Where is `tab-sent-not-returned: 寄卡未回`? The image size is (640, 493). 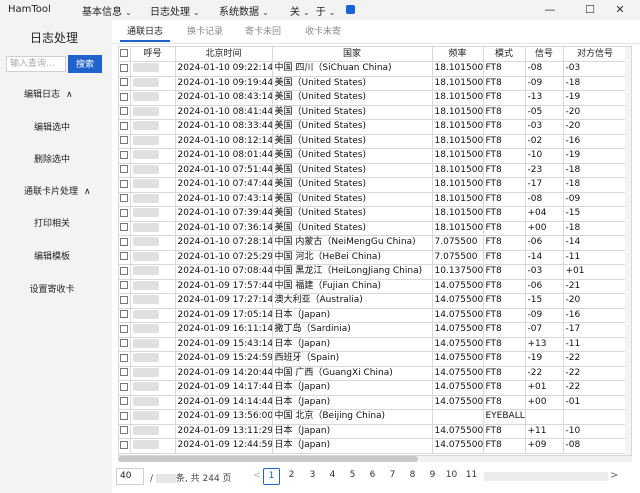 tab-sent-not-returned: 寄卡未回 is located at coordinates (263, 33).